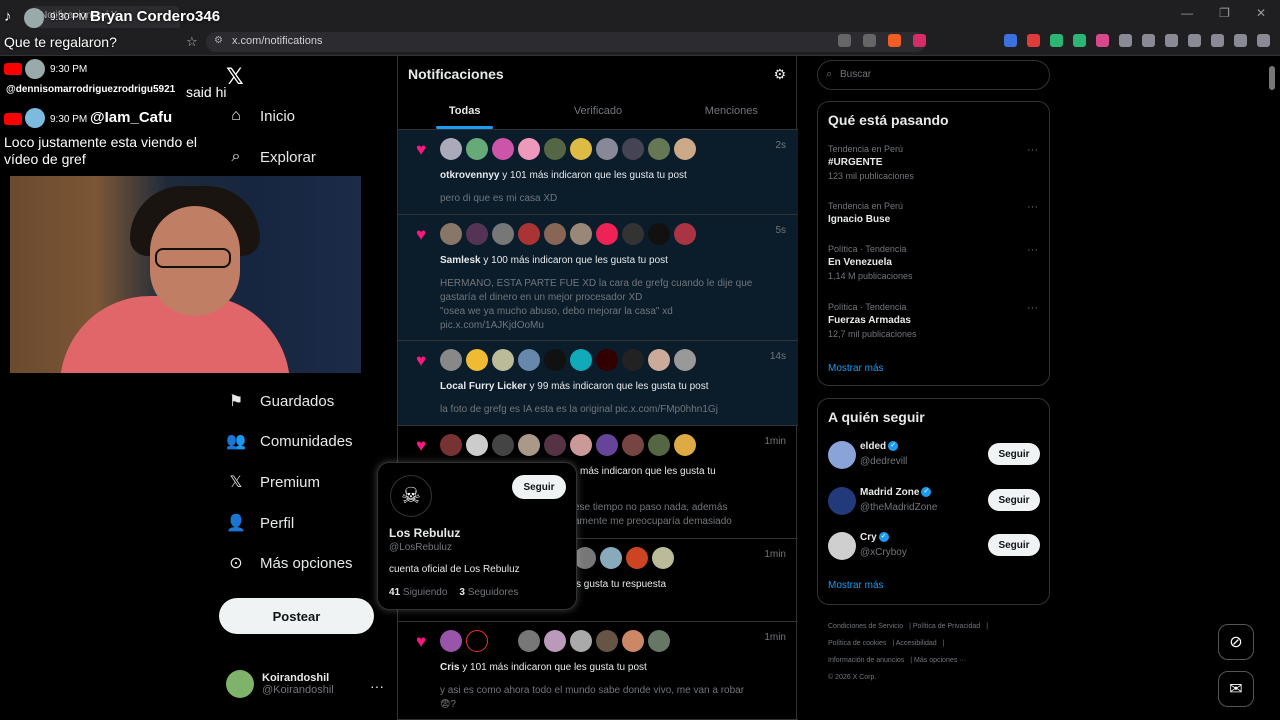 The width and height of the screenshot is (1280, 720). Describe the element at coordinates (449, 667) in the screenshot. I see `notification-user: Cris` at that location.